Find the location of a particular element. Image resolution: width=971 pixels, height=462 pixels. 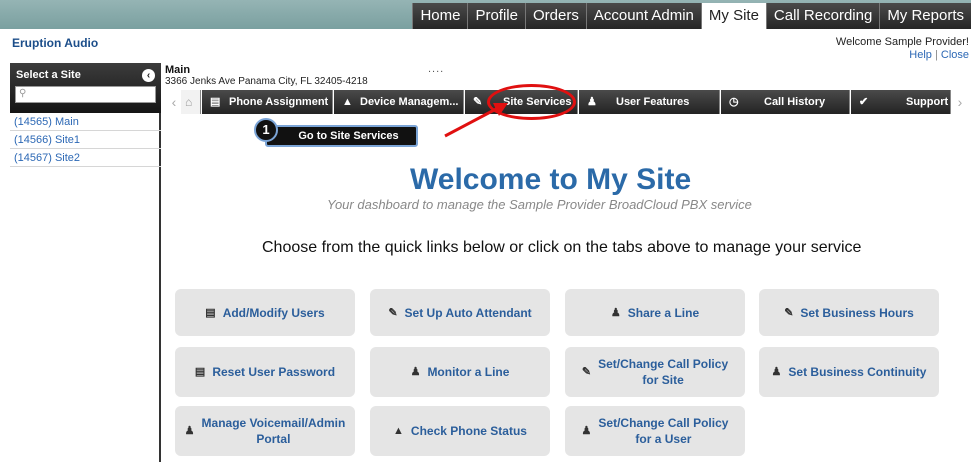

search-icon: ⚲ is located at coordinates (23, 93).